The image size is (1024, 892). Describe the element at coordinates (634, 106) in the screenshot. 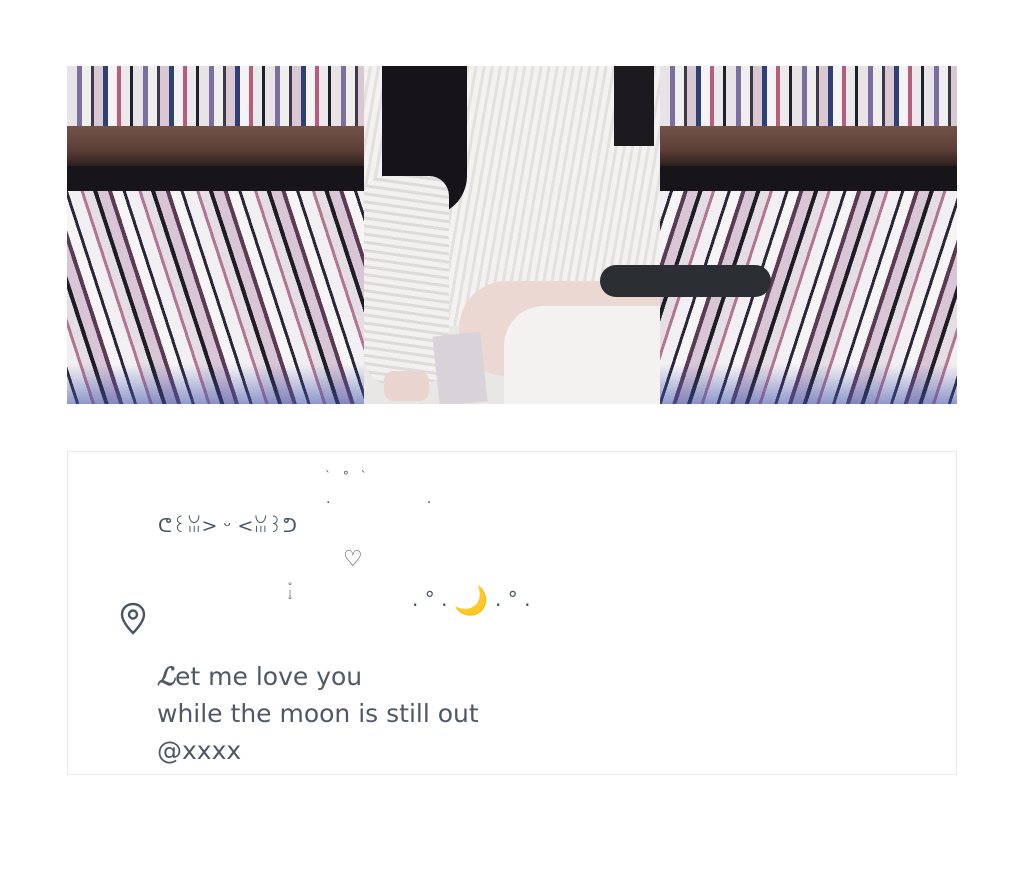

I see `hair-right` at that location.